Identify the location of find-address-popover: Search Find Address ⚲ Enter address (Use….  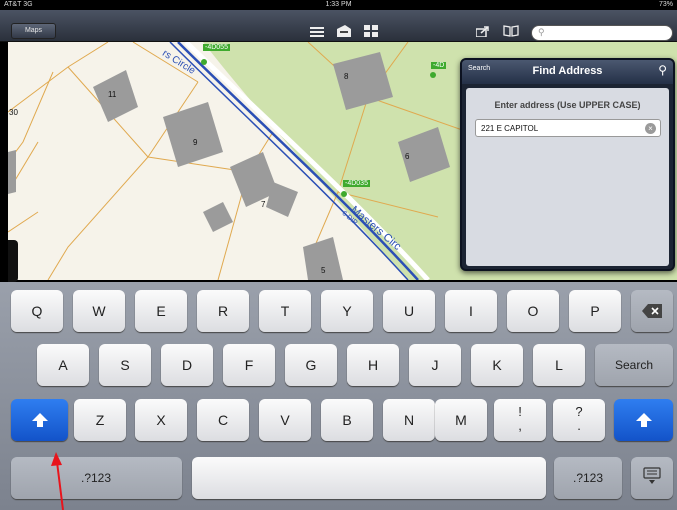
(567, 164).